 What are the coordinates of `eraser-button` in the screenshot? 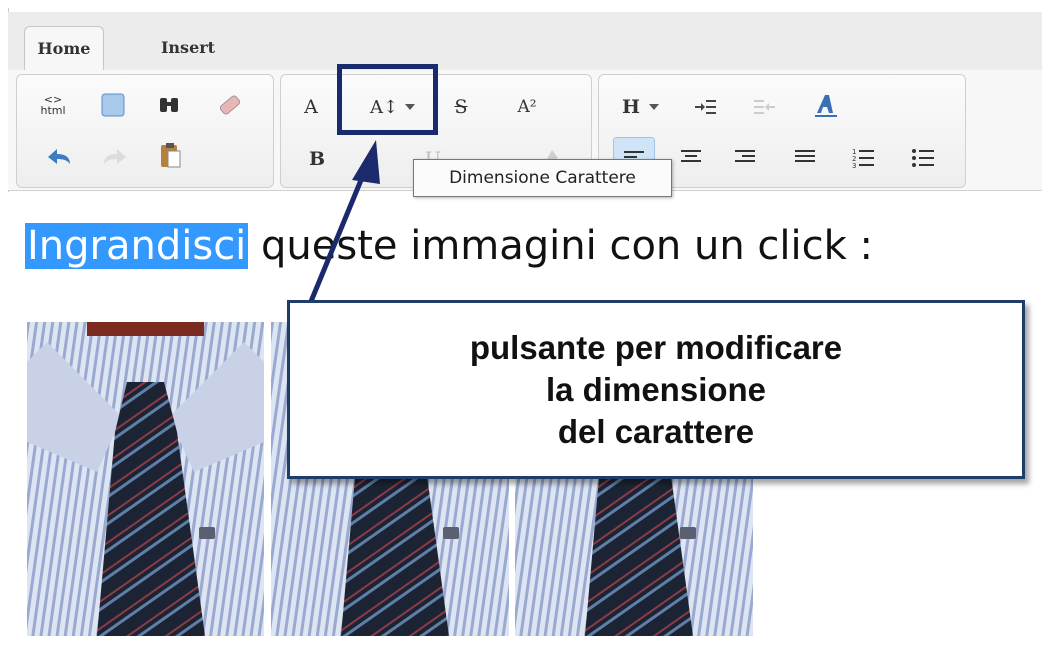 It's located at (229, 105).